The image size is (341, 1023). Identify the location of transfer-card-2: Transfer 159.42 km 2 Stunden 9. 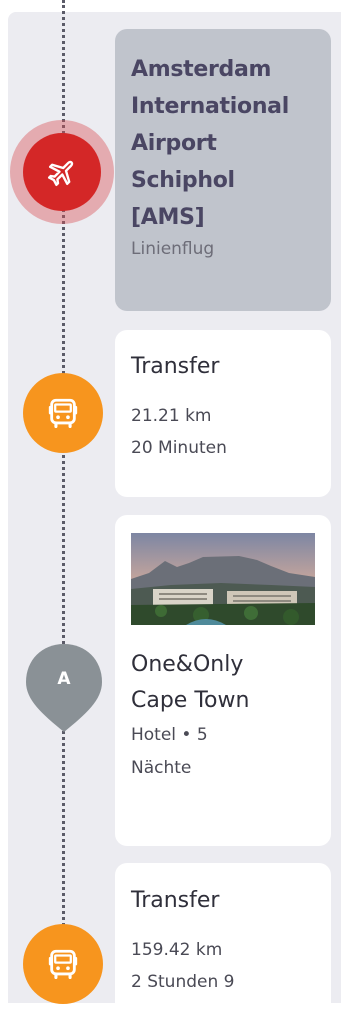
(223, 943).